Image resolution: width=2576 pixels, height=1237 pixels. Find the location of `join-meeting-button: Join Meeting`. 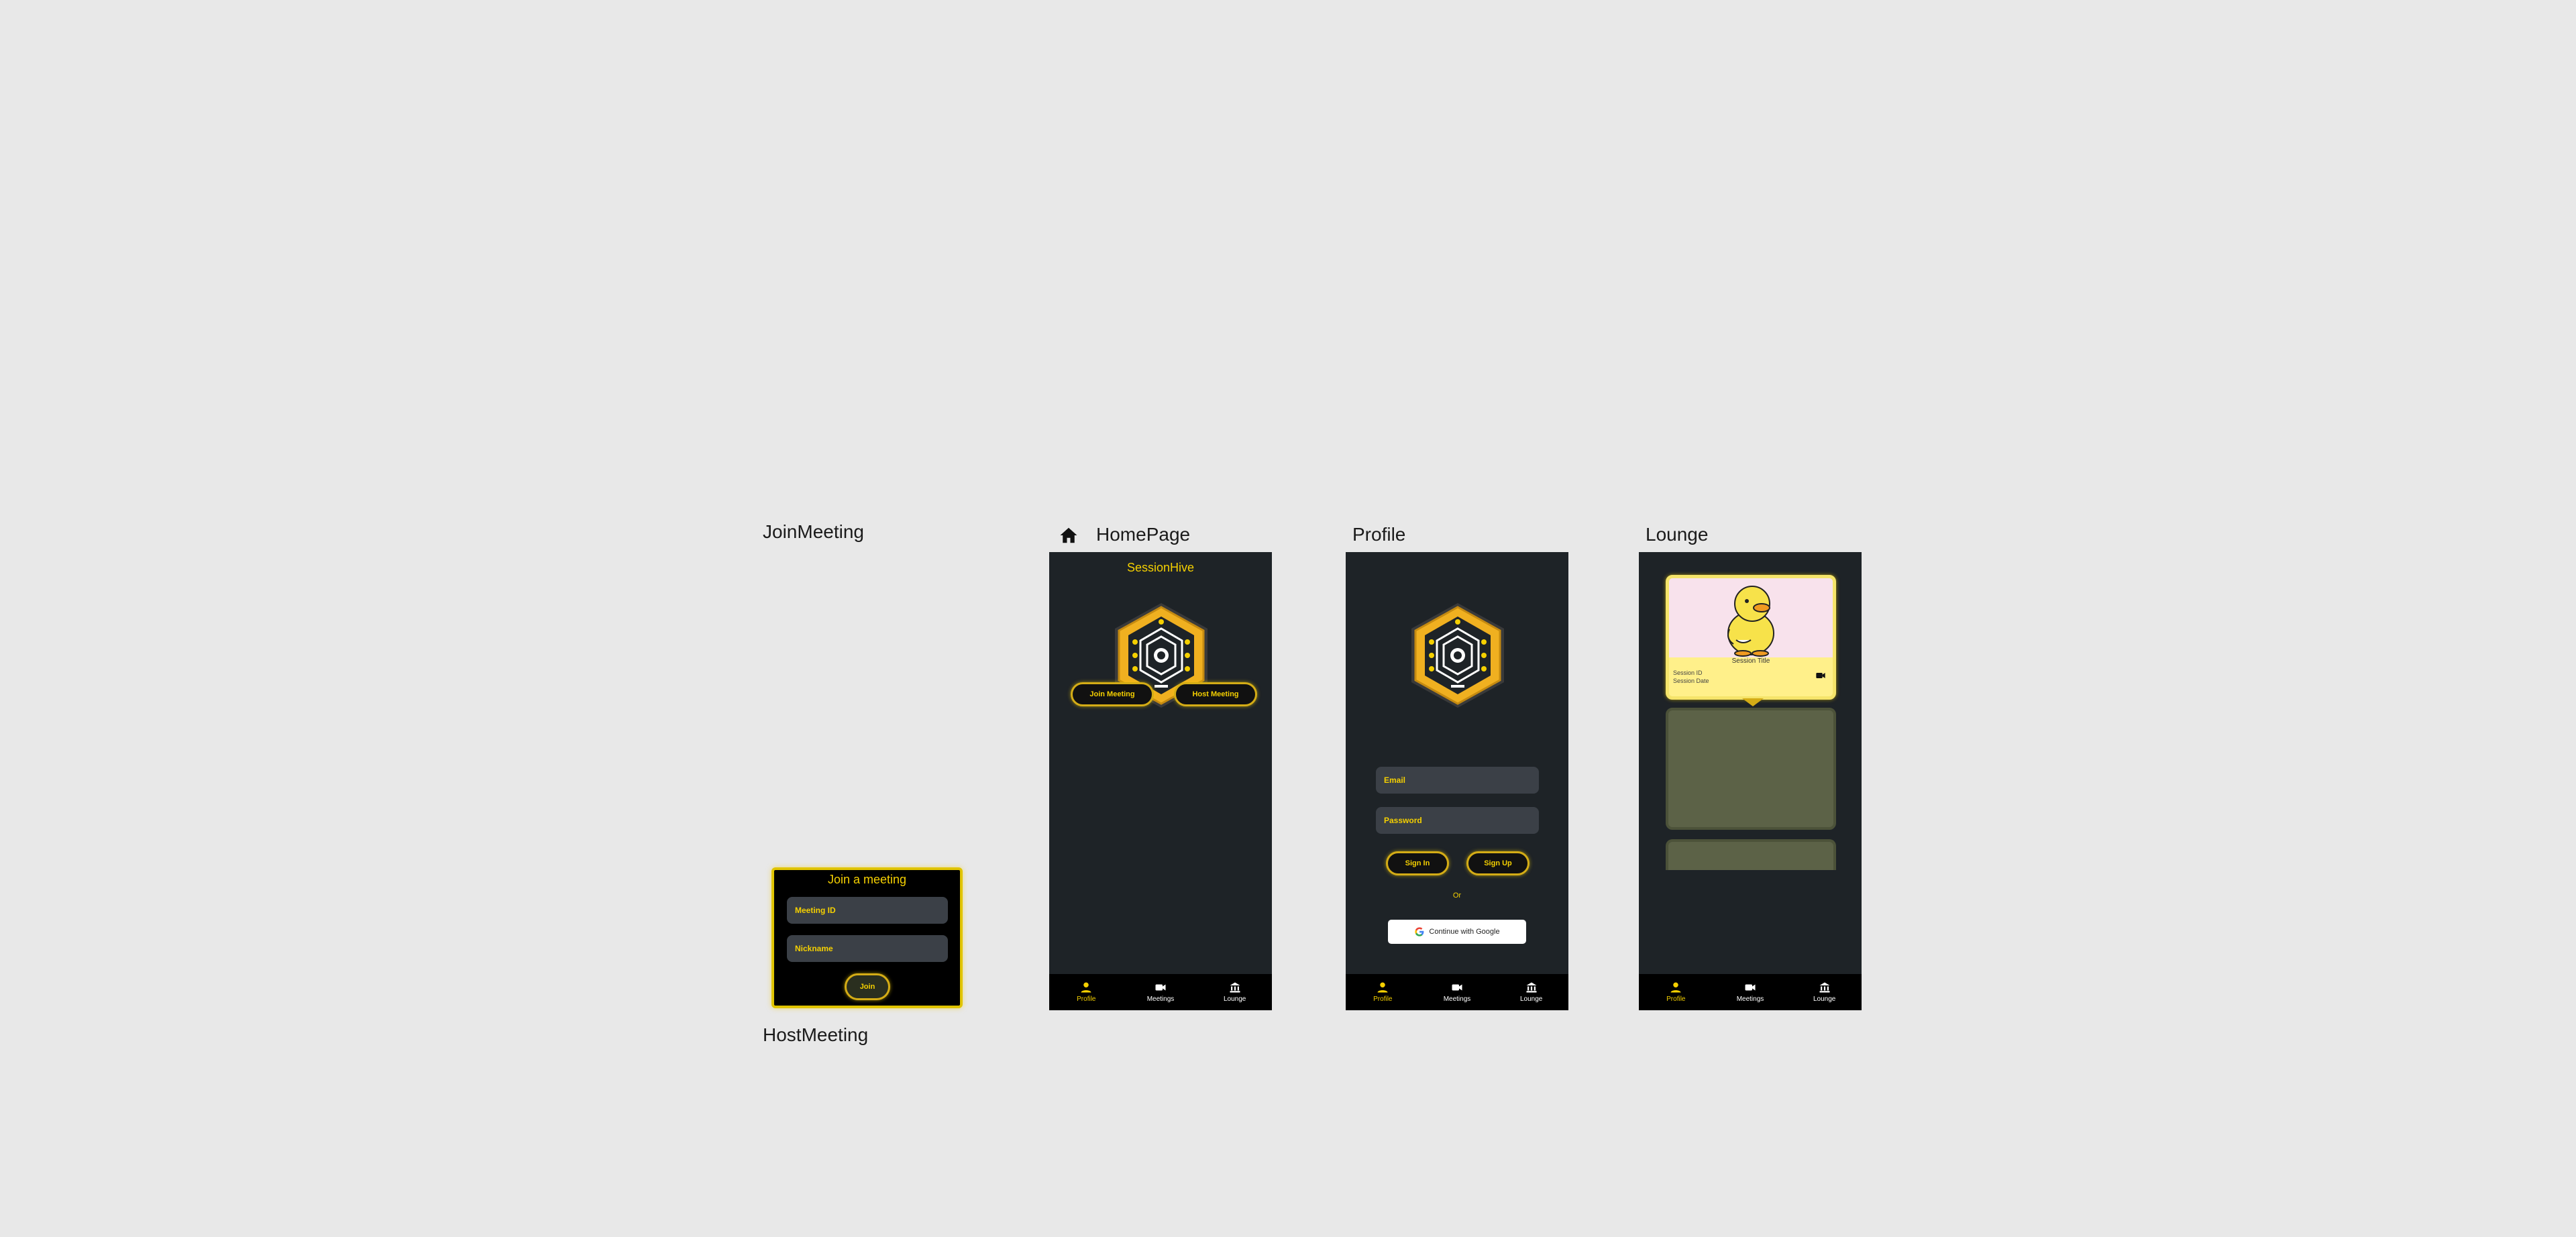

join-meeting-button: Join Meeting is located at coordinates (1112, 694).